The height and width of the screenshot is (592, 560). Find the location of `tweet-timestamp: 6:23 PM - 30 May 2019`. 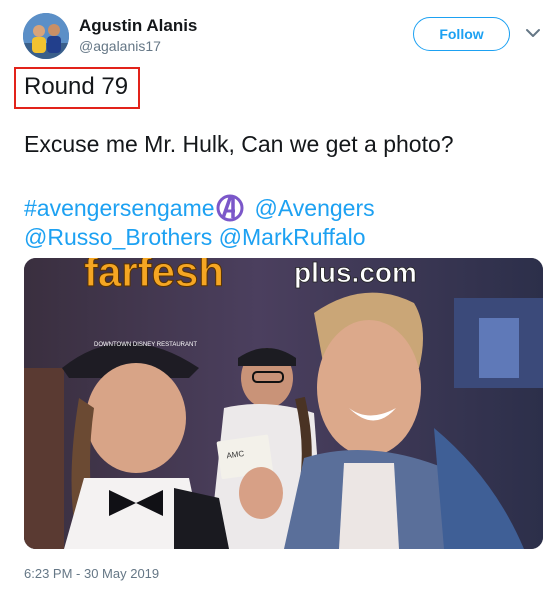

tweet-timestamp: 6:23 PM - 30 May 2019 is located at coordinates (91, 573).